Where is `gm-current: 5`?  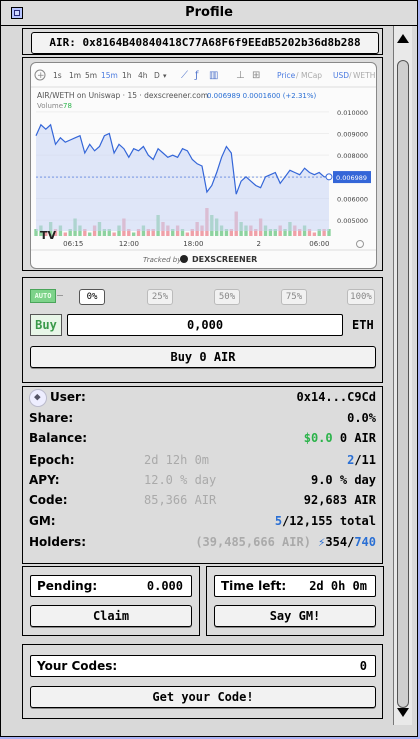
gm-current: 5 is located at coordinates (278, 521).